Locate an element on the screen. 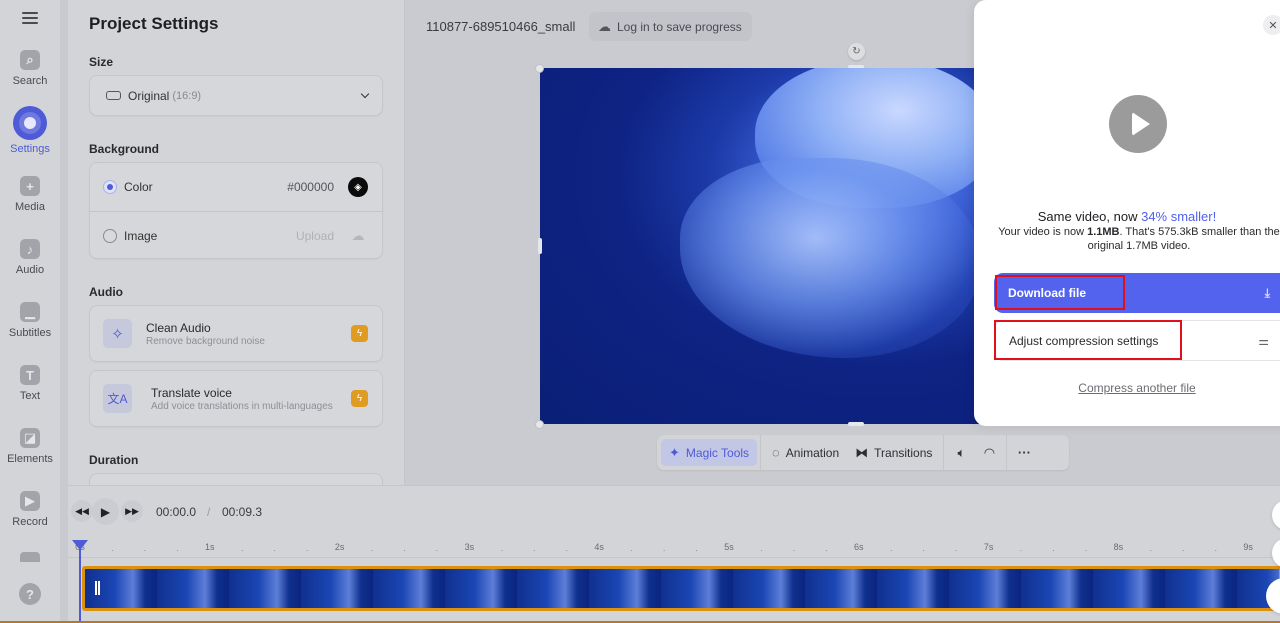 Image resolution: width=1280 pixels, height=623 pixels. paint-bucket-icon: ◈ is located at coordinates (358, 187).